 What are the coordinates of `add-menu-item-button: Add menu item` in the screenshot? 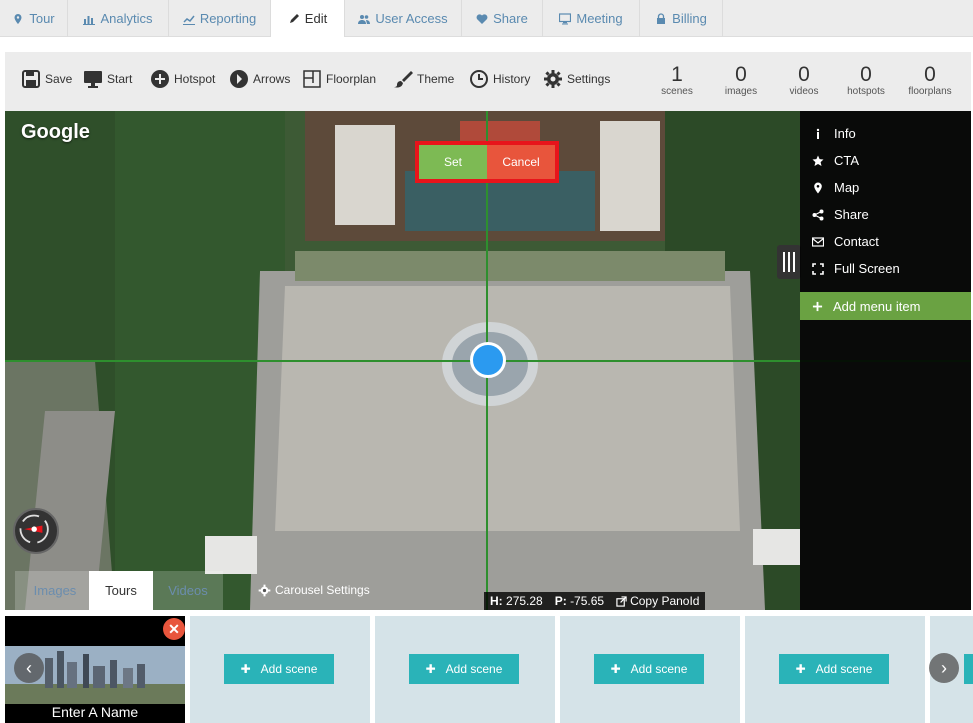 It's located at (885, 306).